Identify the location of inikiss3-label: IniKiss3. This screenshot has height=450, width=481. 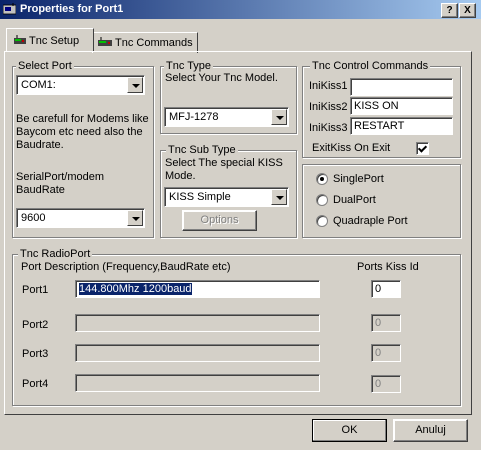
(328, 128).